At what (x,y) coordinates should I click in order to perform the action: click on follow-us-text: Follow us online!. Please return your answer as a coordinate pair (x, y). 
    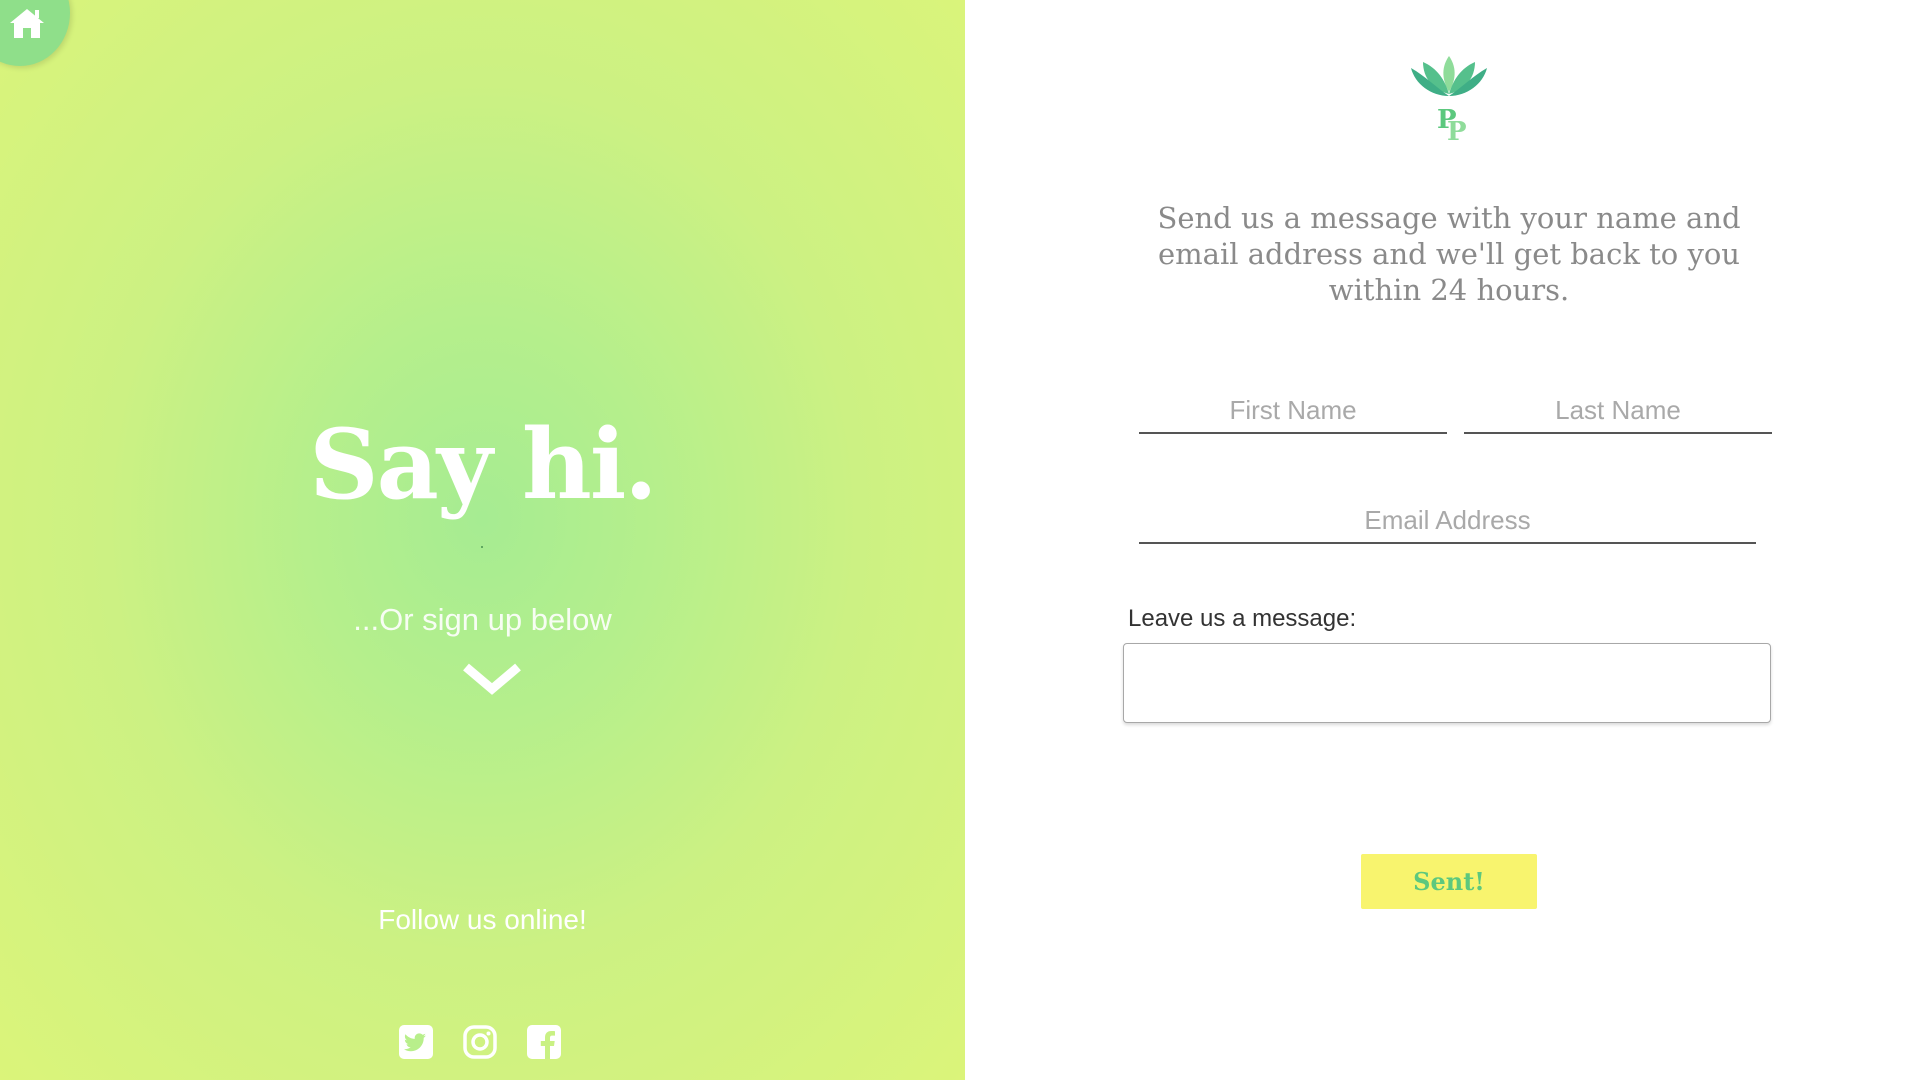
    Looking at the image, I should click on (482, 919).